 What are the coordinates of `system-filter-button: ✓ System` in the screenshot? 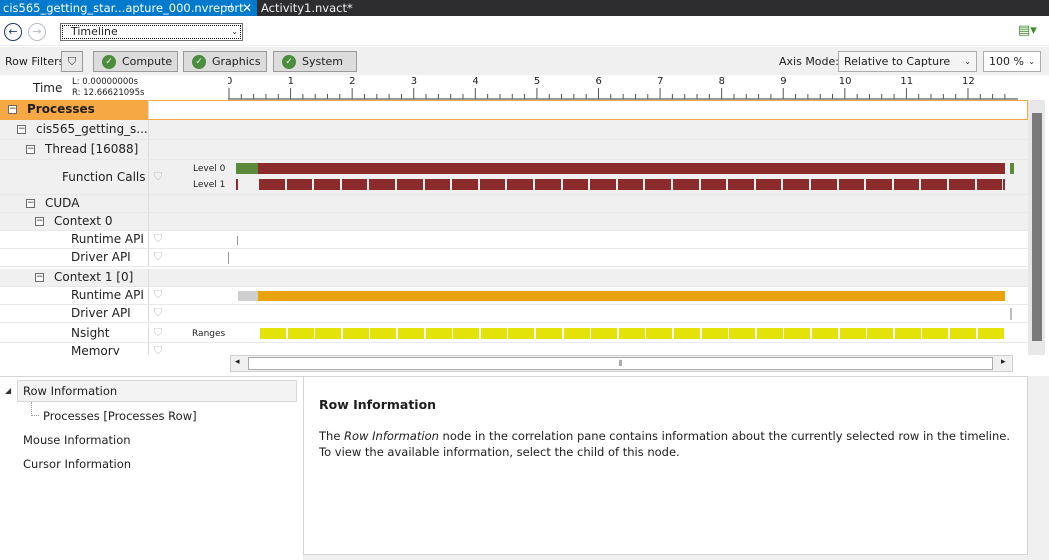 It's located at (315, 61).